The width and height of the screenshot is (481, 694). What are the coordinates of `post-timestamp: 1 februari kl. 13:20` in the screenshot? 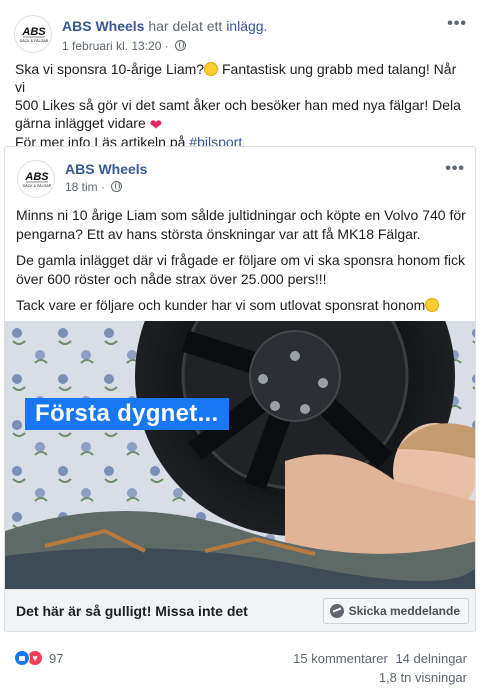 It's located at (111, 46).